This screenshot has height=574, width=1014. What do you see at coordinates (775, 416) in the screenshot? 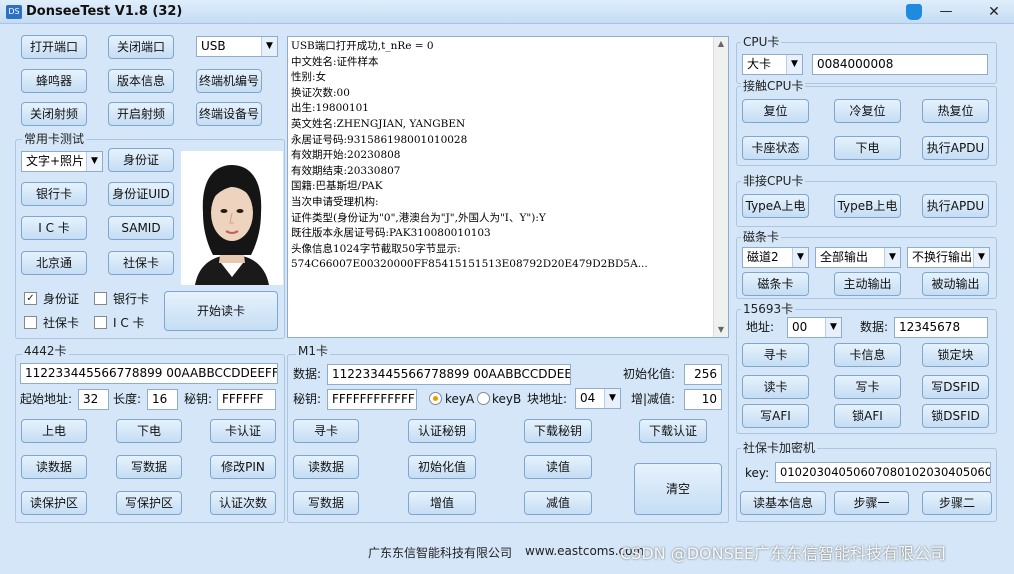
I see `write-afi-button: 写AFI` at bounding box center [775, 416].